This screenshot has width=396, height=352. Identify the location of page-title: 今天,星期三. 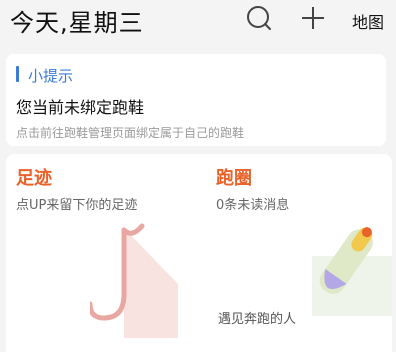
(77, 23).